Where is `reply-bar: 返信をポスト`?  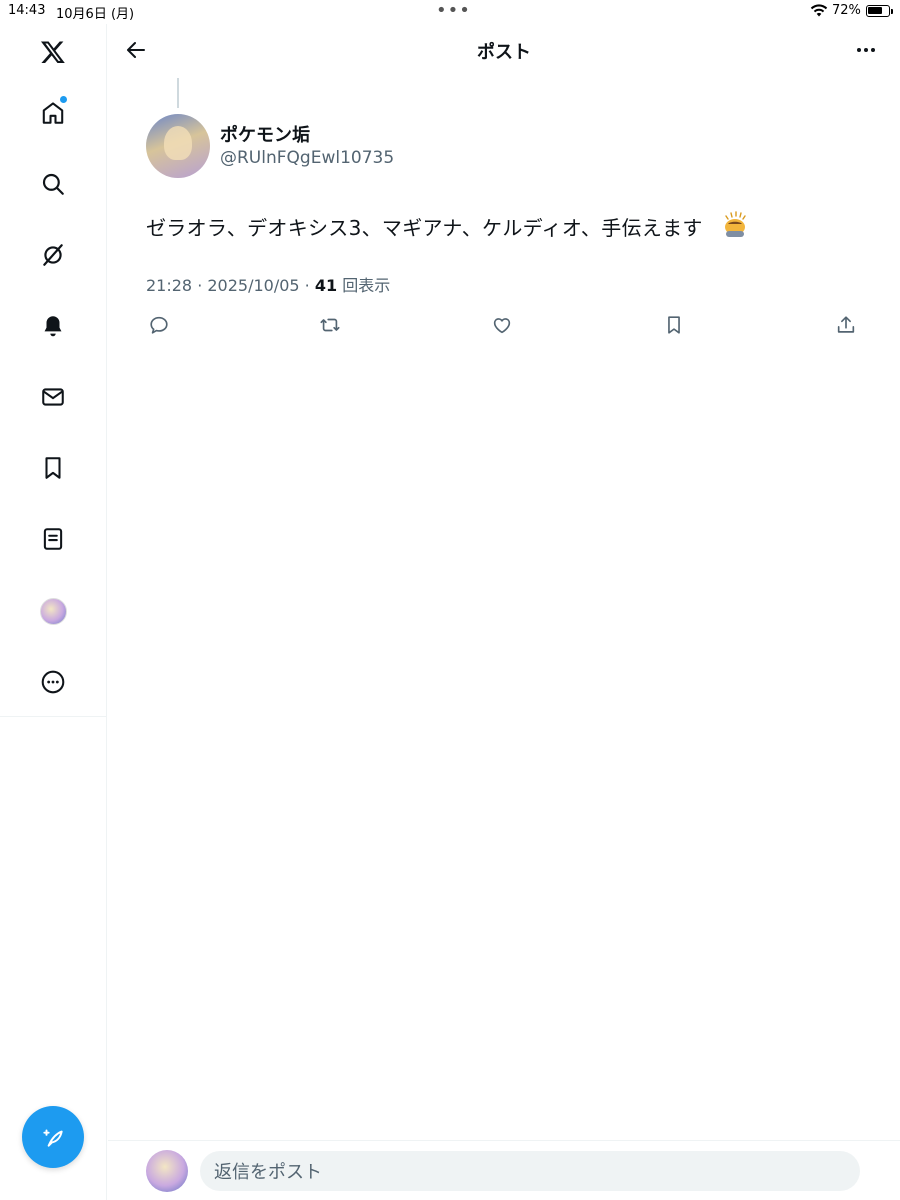 reply-bar: 返信をポスト is located at coordinates (504, 1170).